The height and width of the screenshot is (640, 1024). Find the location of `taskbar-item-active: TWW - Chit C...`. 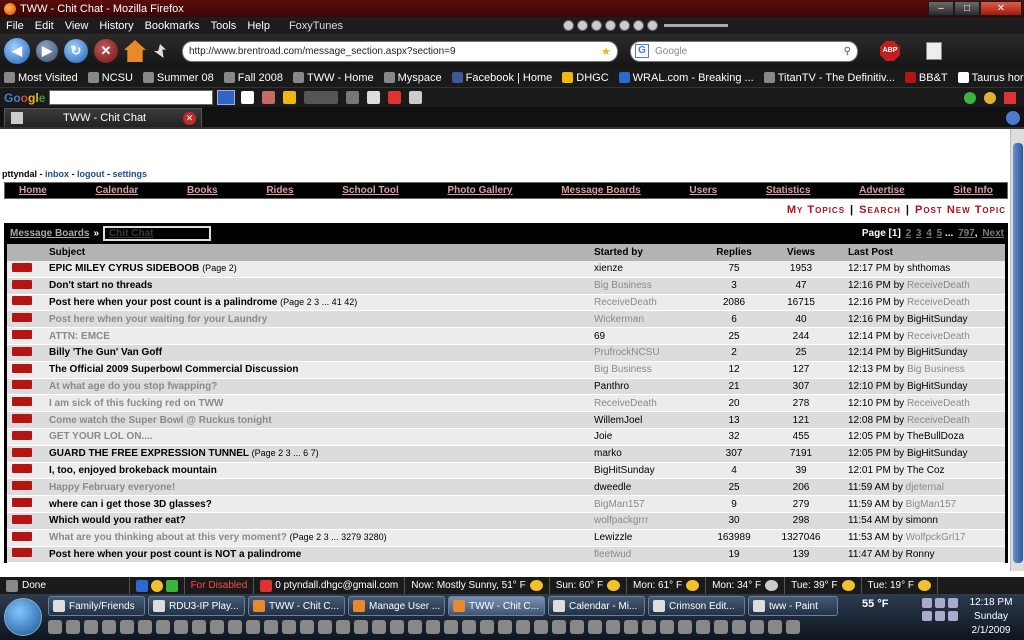

taskbar-item-active: TWW - Chit C... is located at coordinates (496, 606).